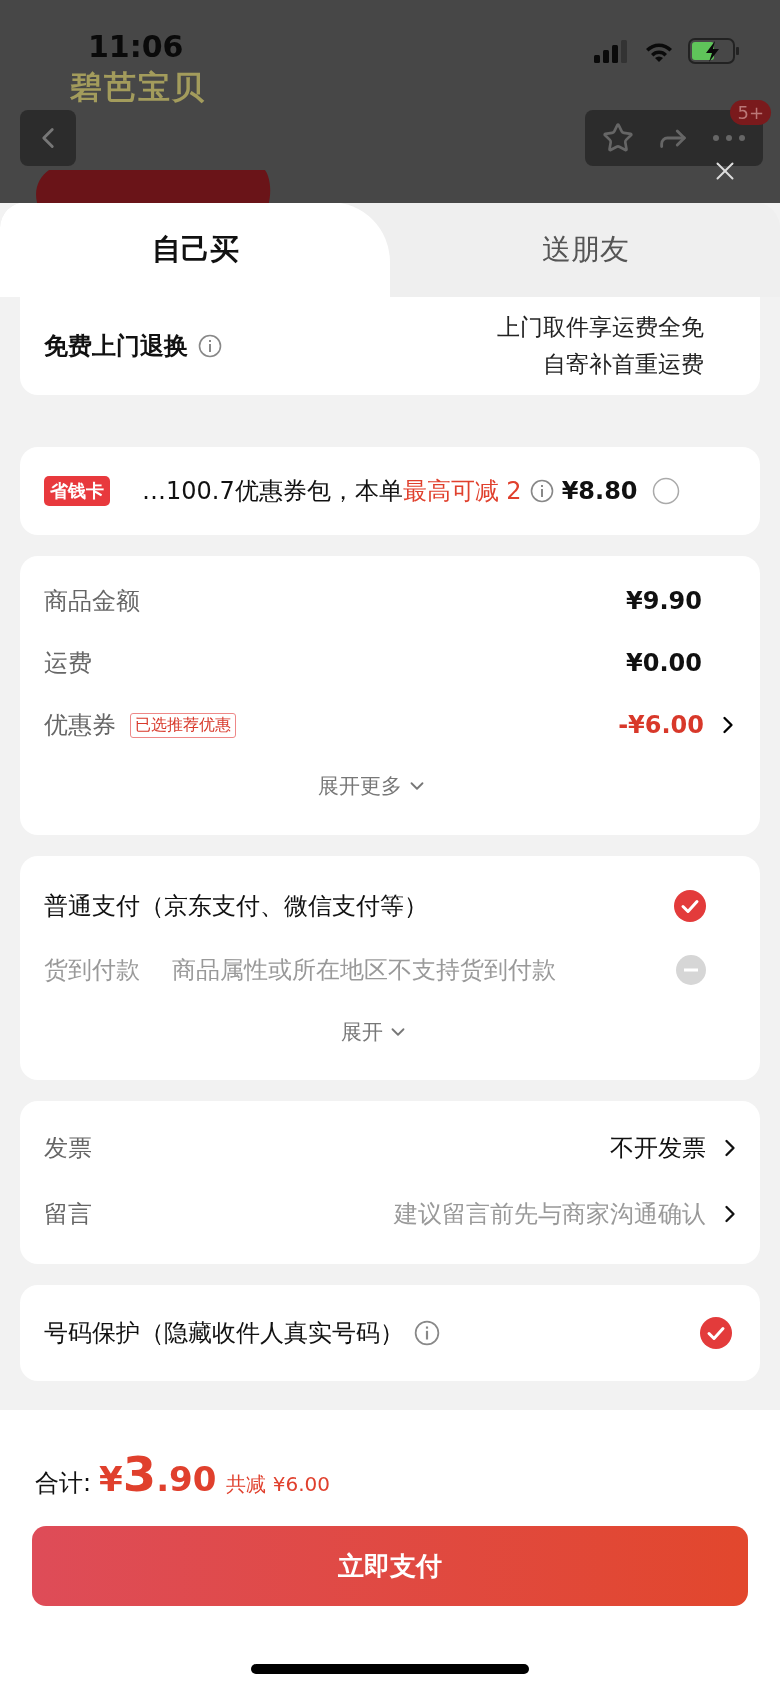 This screenshot has width=780, height=1688. Describe the element at coordinates (600, 327) in the screenshot. I see `service-note: 上门取件享运费全免` at that location.